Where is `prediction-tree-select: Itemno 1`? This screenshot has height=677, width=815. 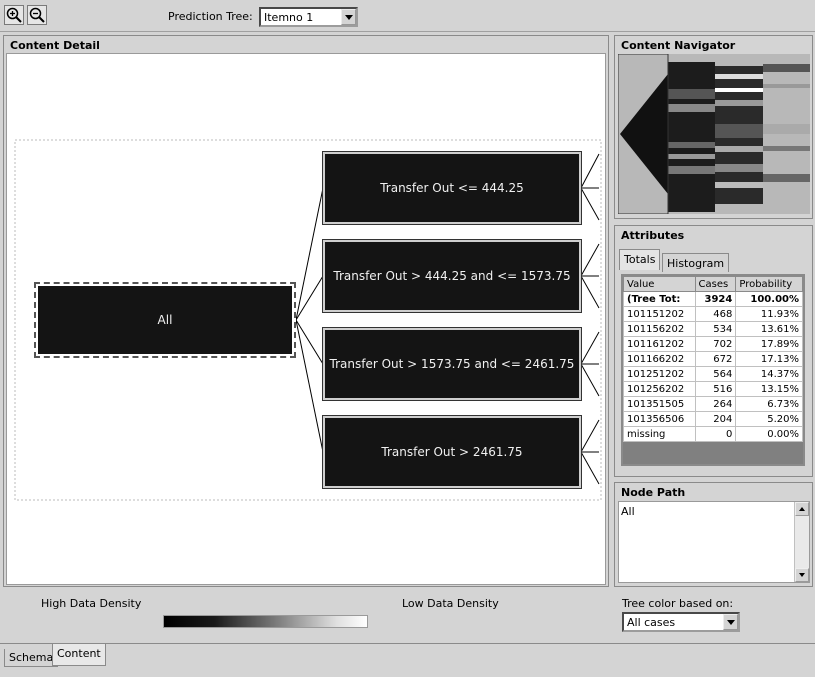
prediction-tree-select: Itemno 1 is located at coordinates (308, 17).